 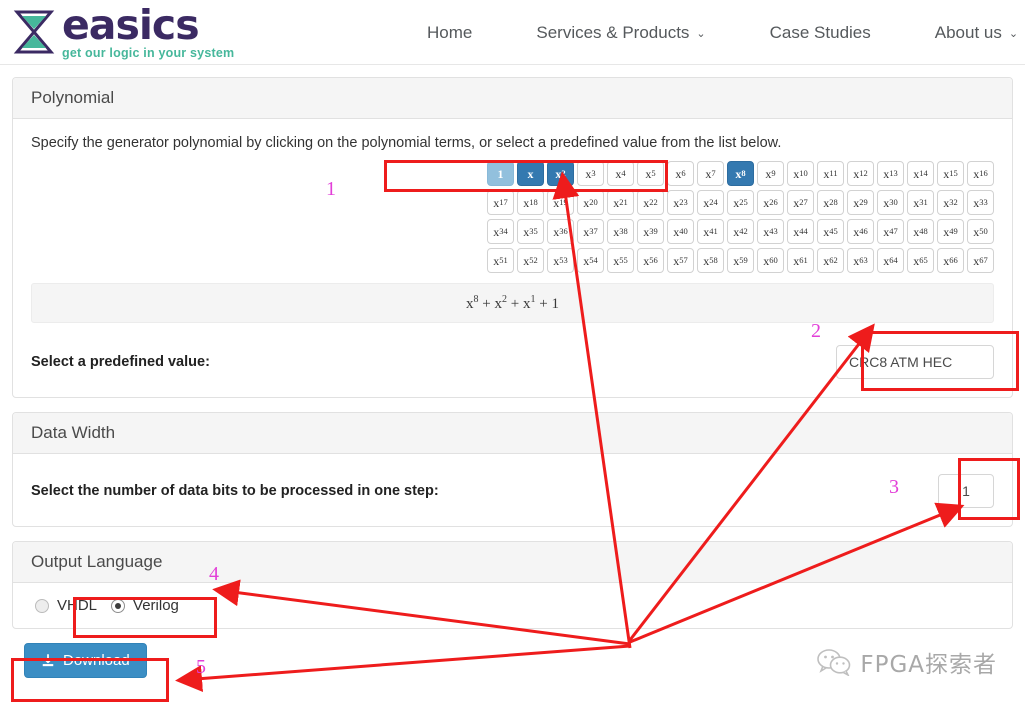 What do you see at coordinates (500, 231) in the screenshot?
I see `polynomial-term-x34: x 34` at bounding box center [500, 231].